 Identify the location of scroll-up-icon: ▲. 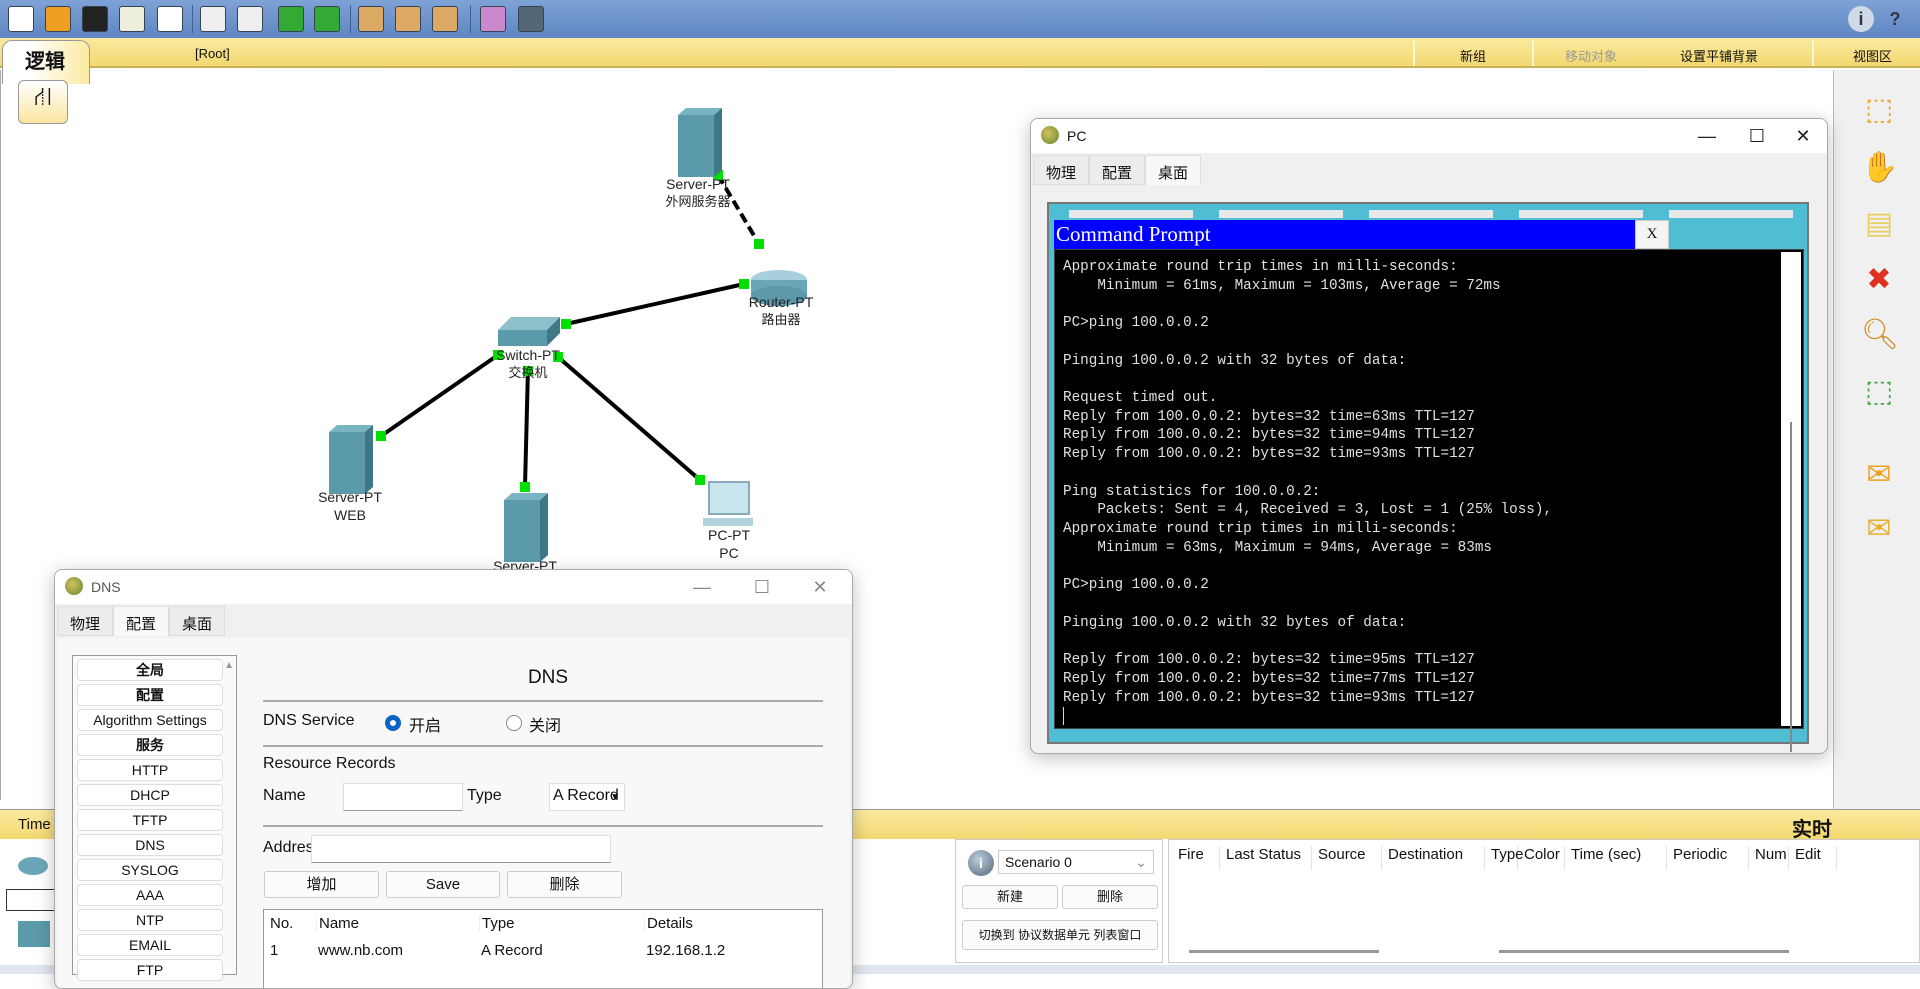
(229, 665).